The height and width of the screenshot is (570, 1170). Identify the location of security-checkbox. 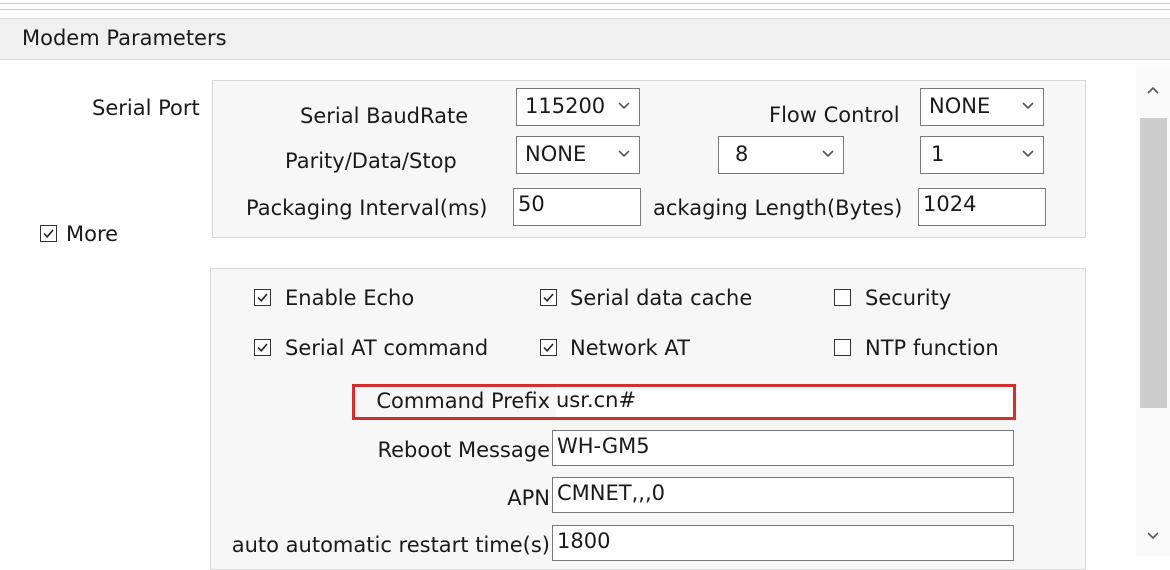
(842, 297).